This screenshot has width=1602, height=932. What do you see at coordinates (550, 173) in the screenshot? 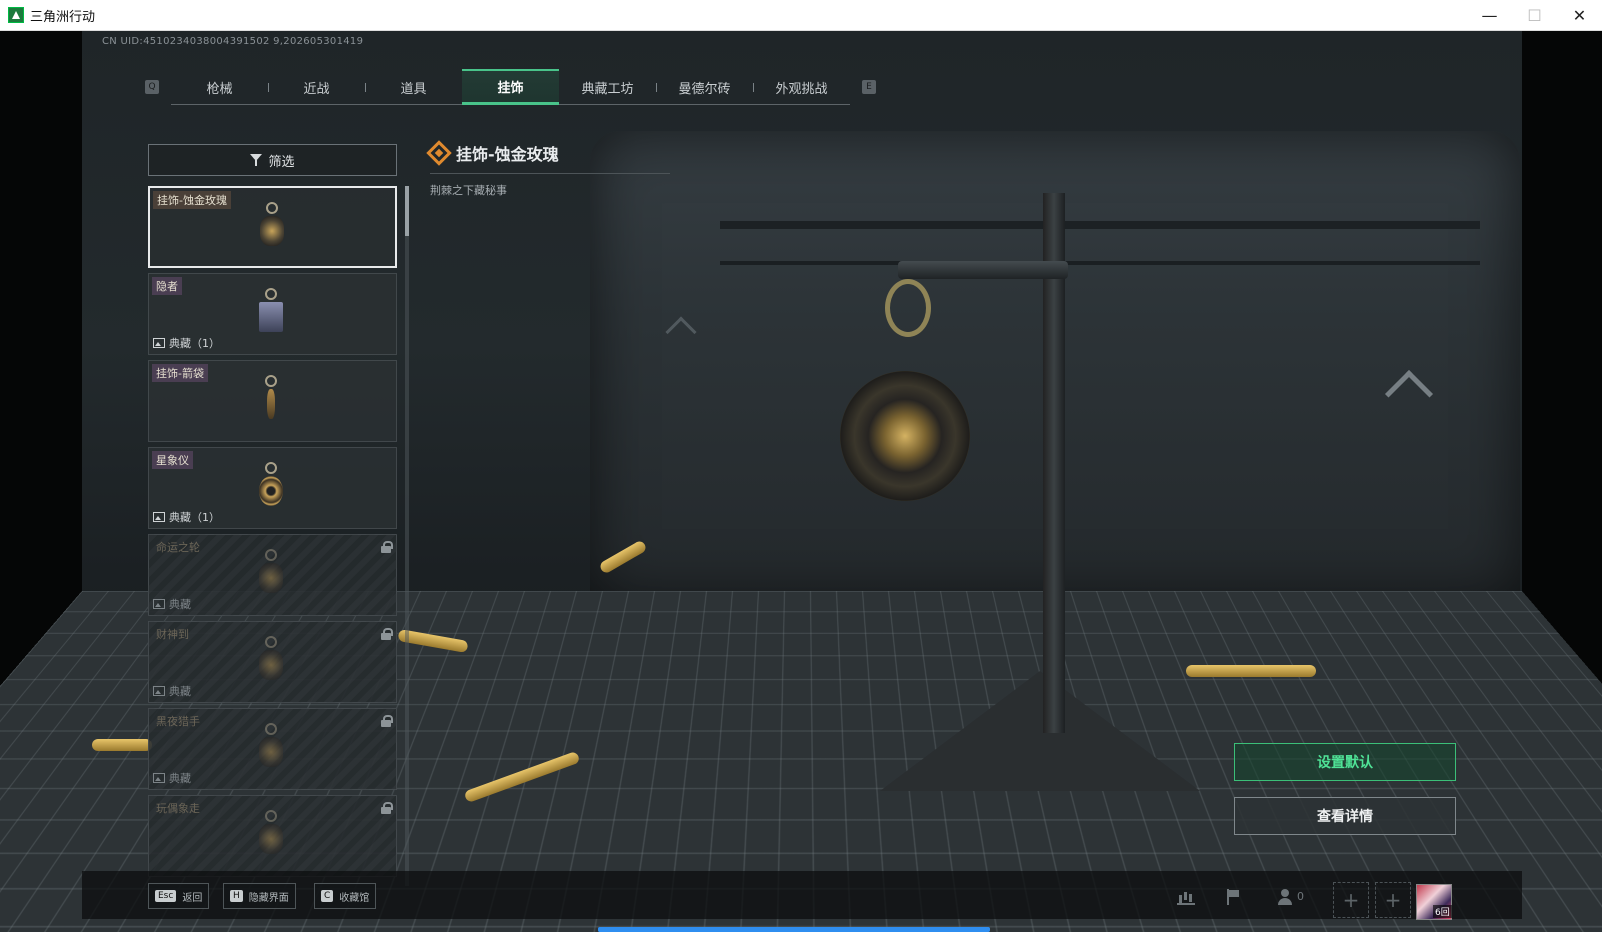
I see `detail-divider` at bounding box center [550, 173].